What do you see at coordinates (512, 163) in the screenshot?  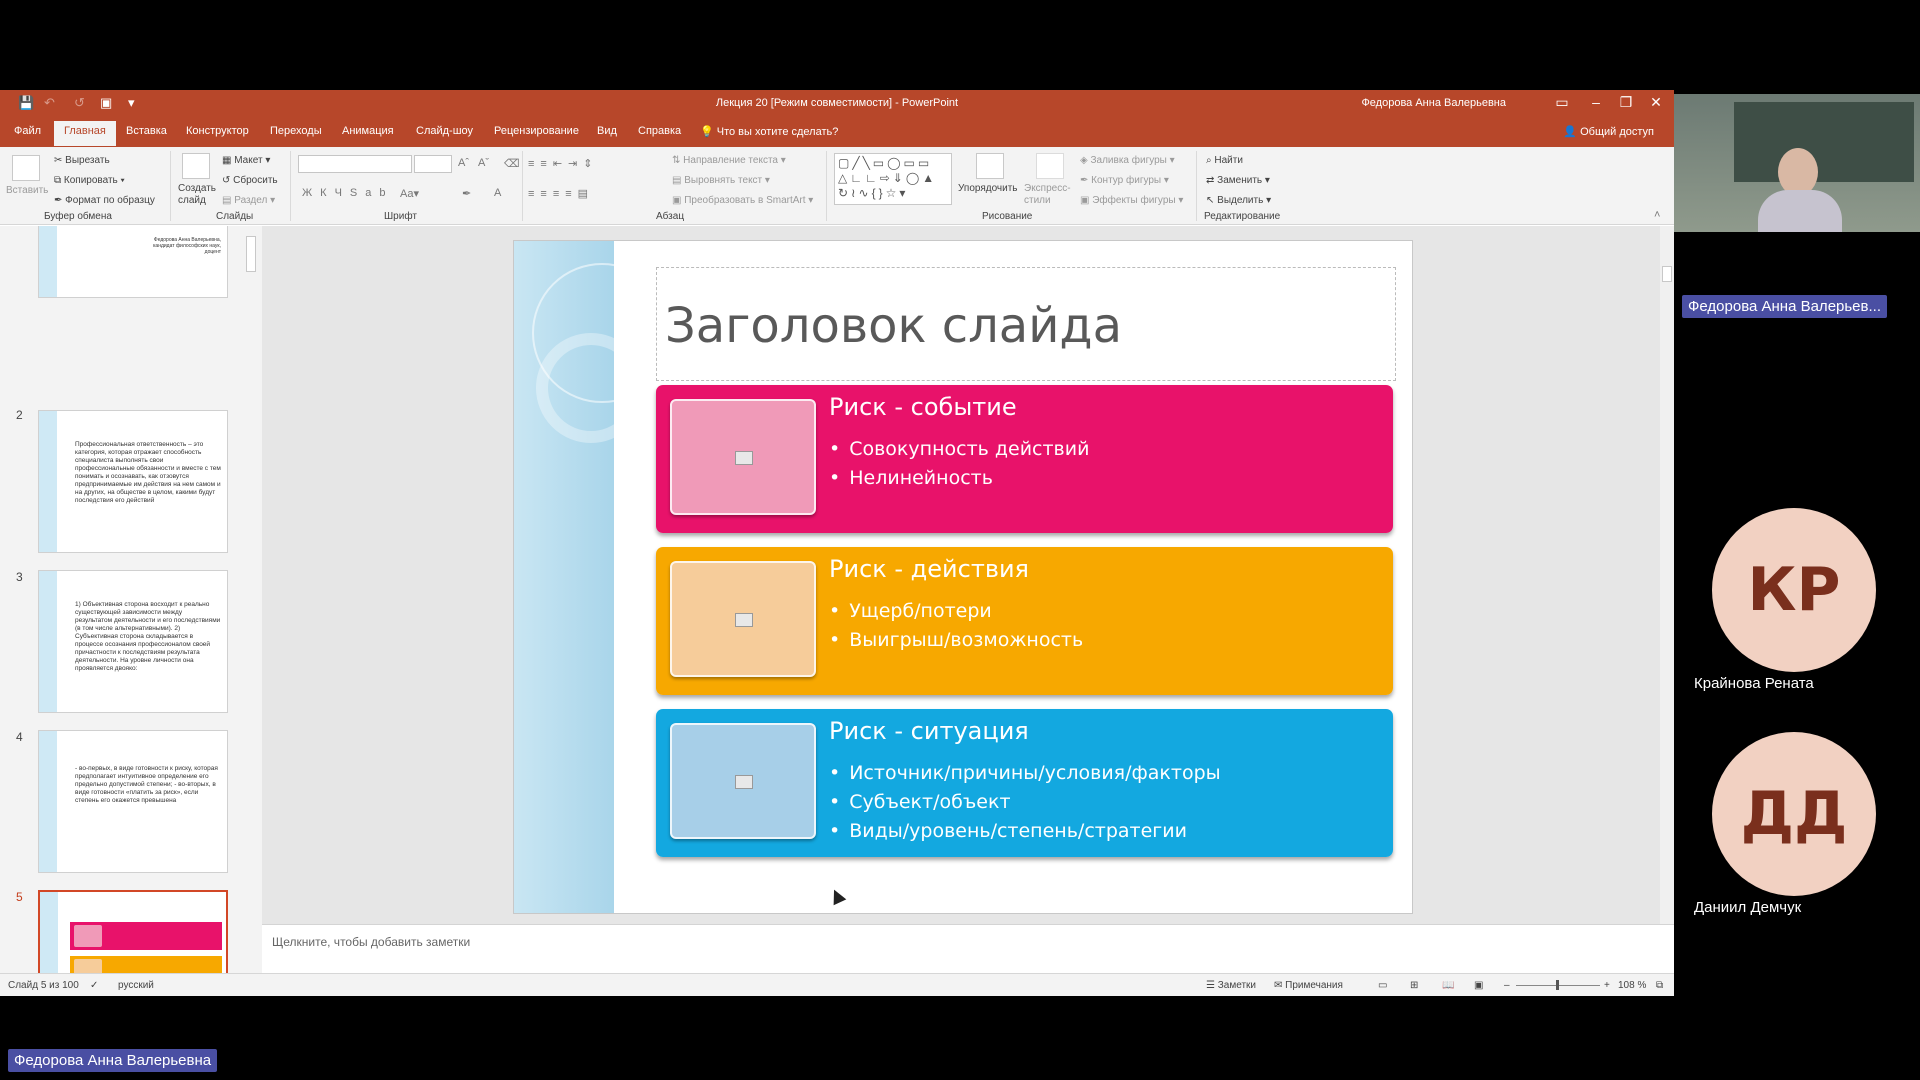 I see `clear-format-icon: ⌫` at bounding box center [512, 163].